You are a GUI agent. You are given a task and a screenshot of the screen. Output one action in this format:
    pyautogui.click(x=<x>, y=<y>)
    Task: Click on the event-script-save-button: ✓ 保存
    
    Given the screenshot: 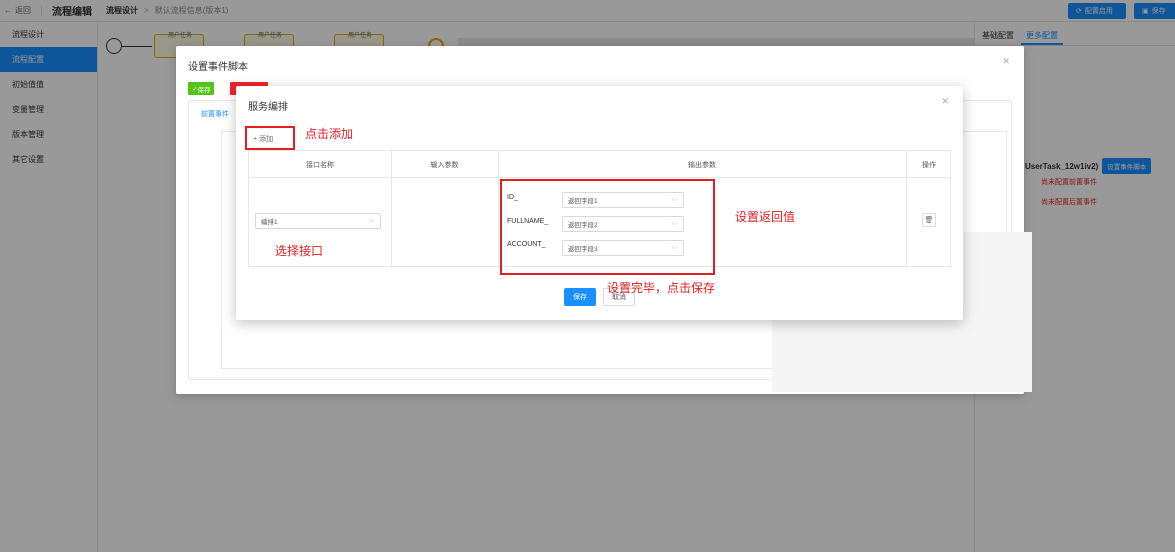 What is the action you would take?
    pyautogui.click(x=201, y=88)
    